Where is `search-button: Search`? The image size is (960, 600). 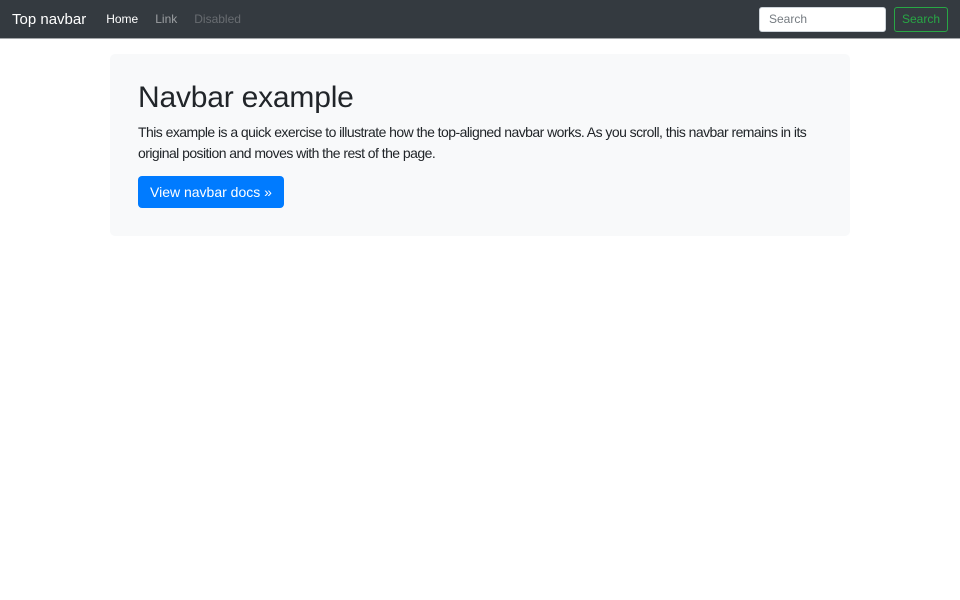
search-button: Search is located at coordinates (920, 19).